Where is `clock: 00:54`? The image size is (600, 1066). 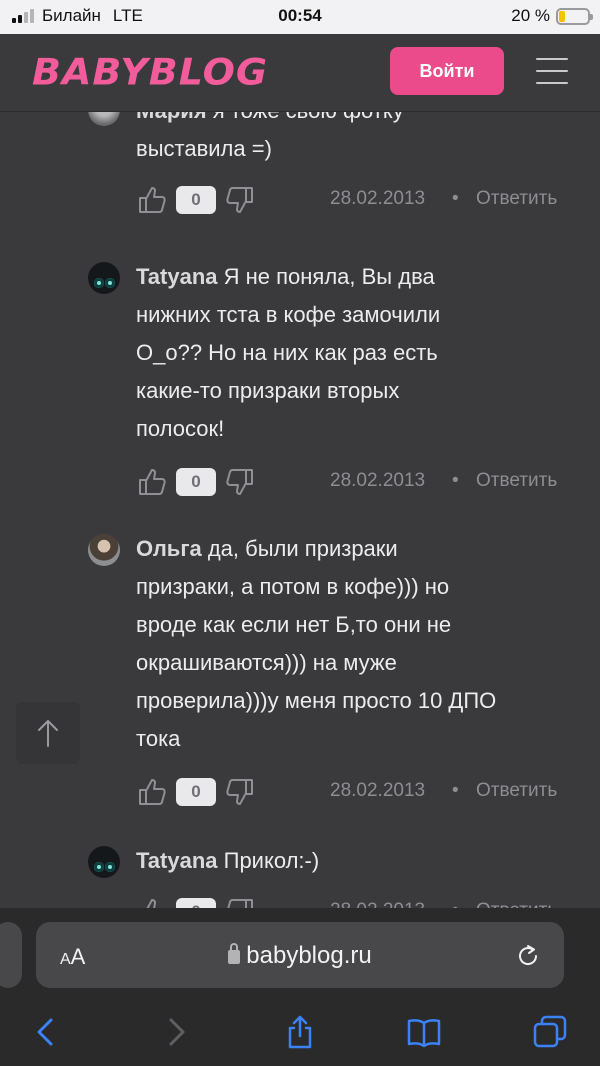
clock: 00:54 is located at coordinates (300, 15).